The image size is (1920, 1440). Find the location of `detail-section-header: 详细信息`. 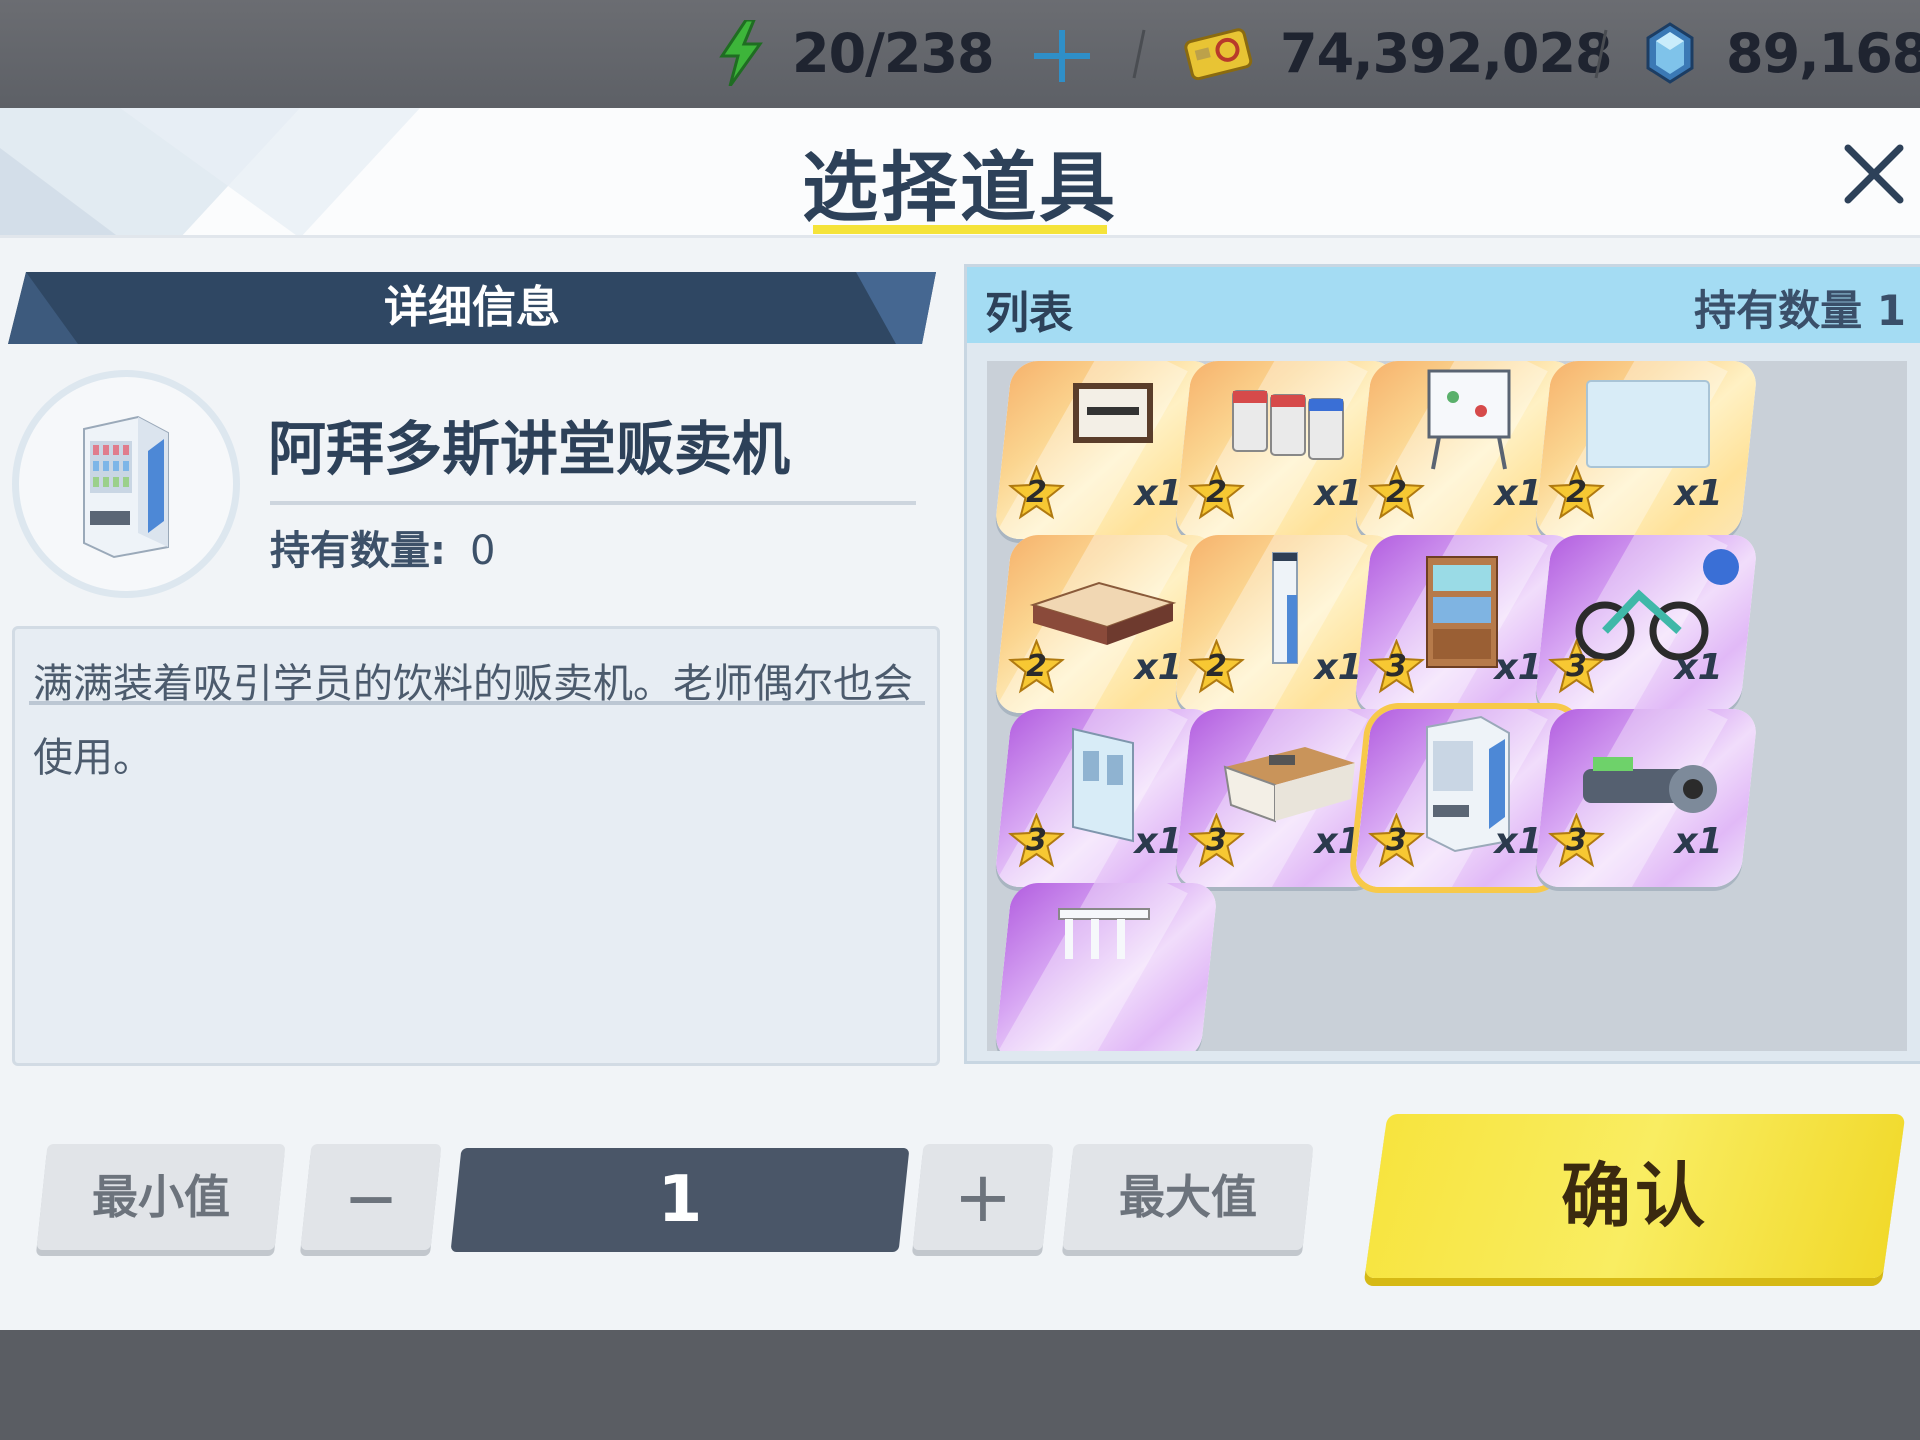

detail-section-header: 详细信息 is located at coordinates (472, 308).